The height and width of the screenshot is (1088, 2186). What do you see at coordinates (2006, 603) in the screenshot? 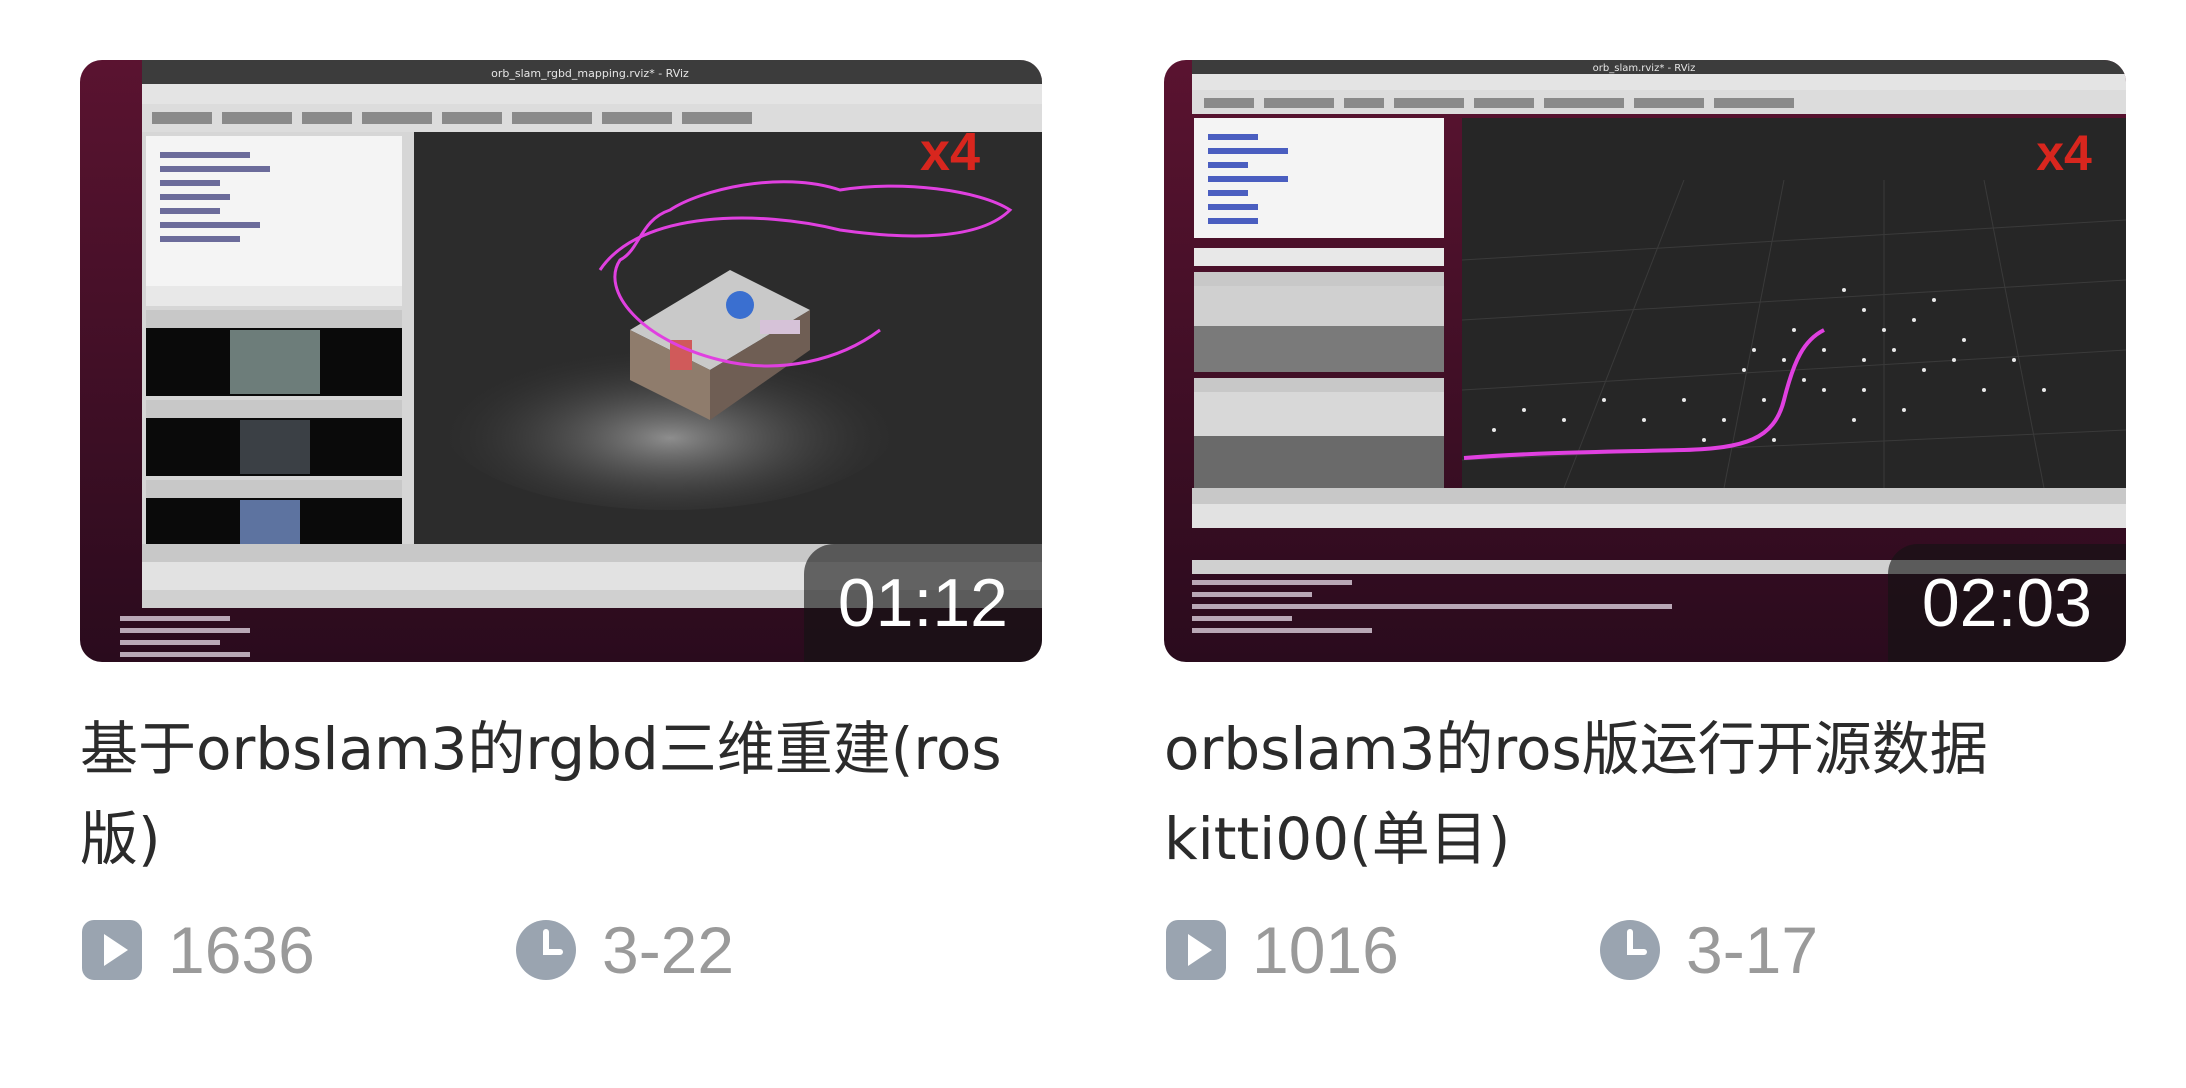
I see `video-duration: 02:03` at bounding box center [2006, 603].